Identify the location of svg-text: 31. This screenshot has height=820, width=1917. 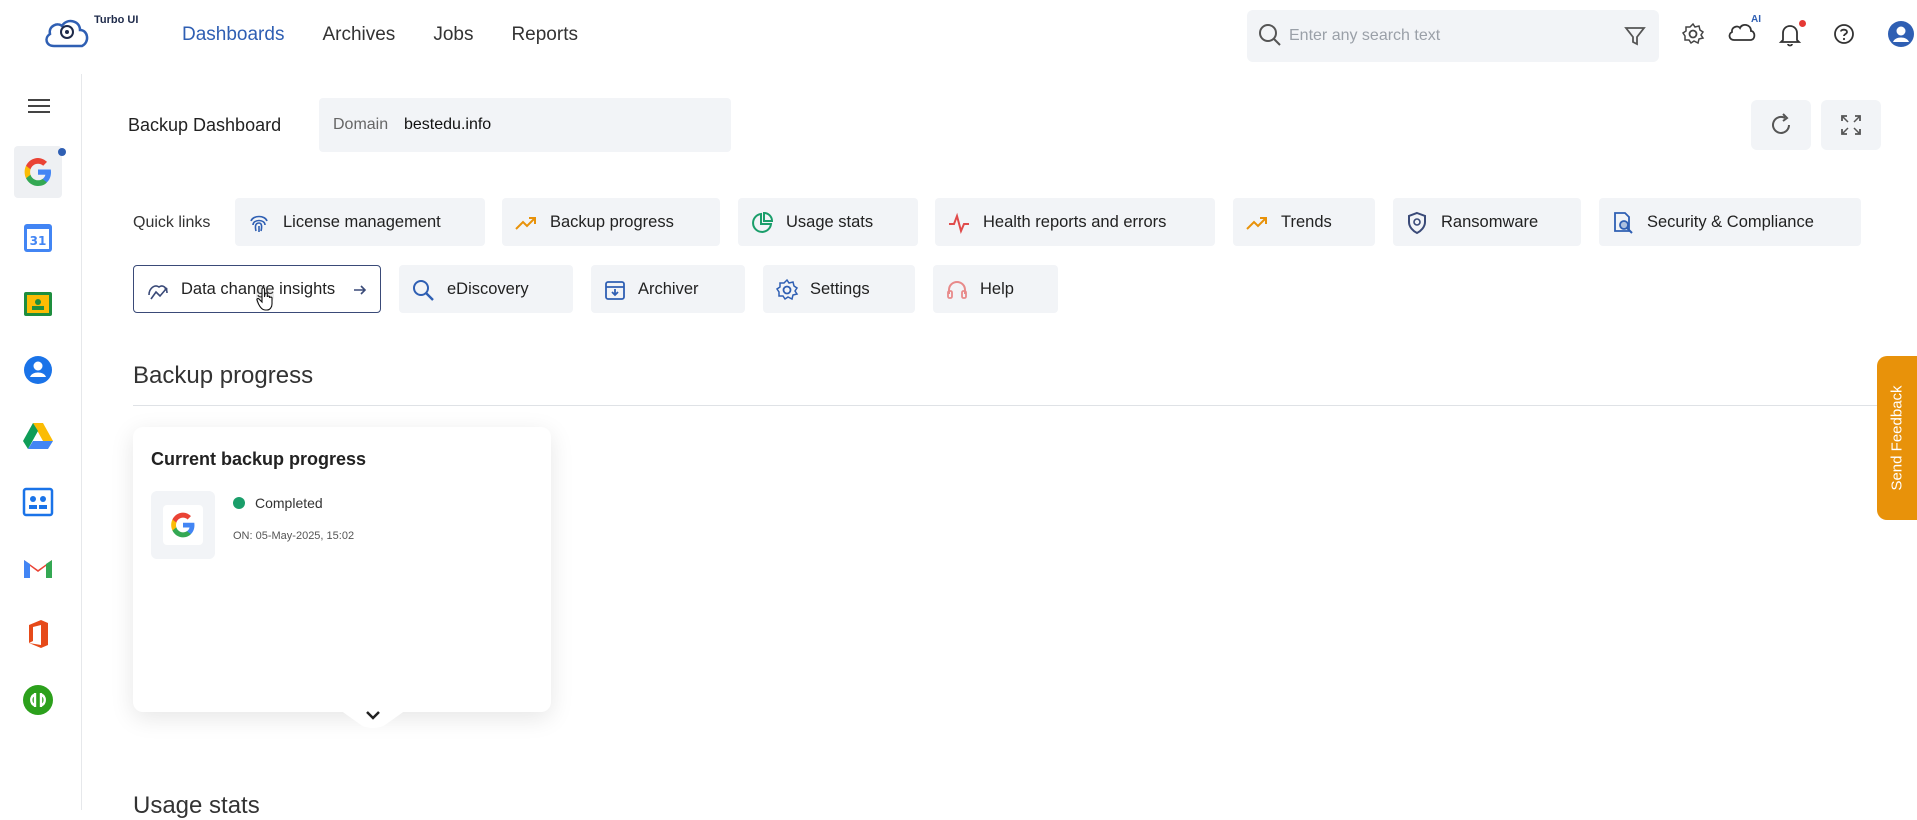
(38, 241).